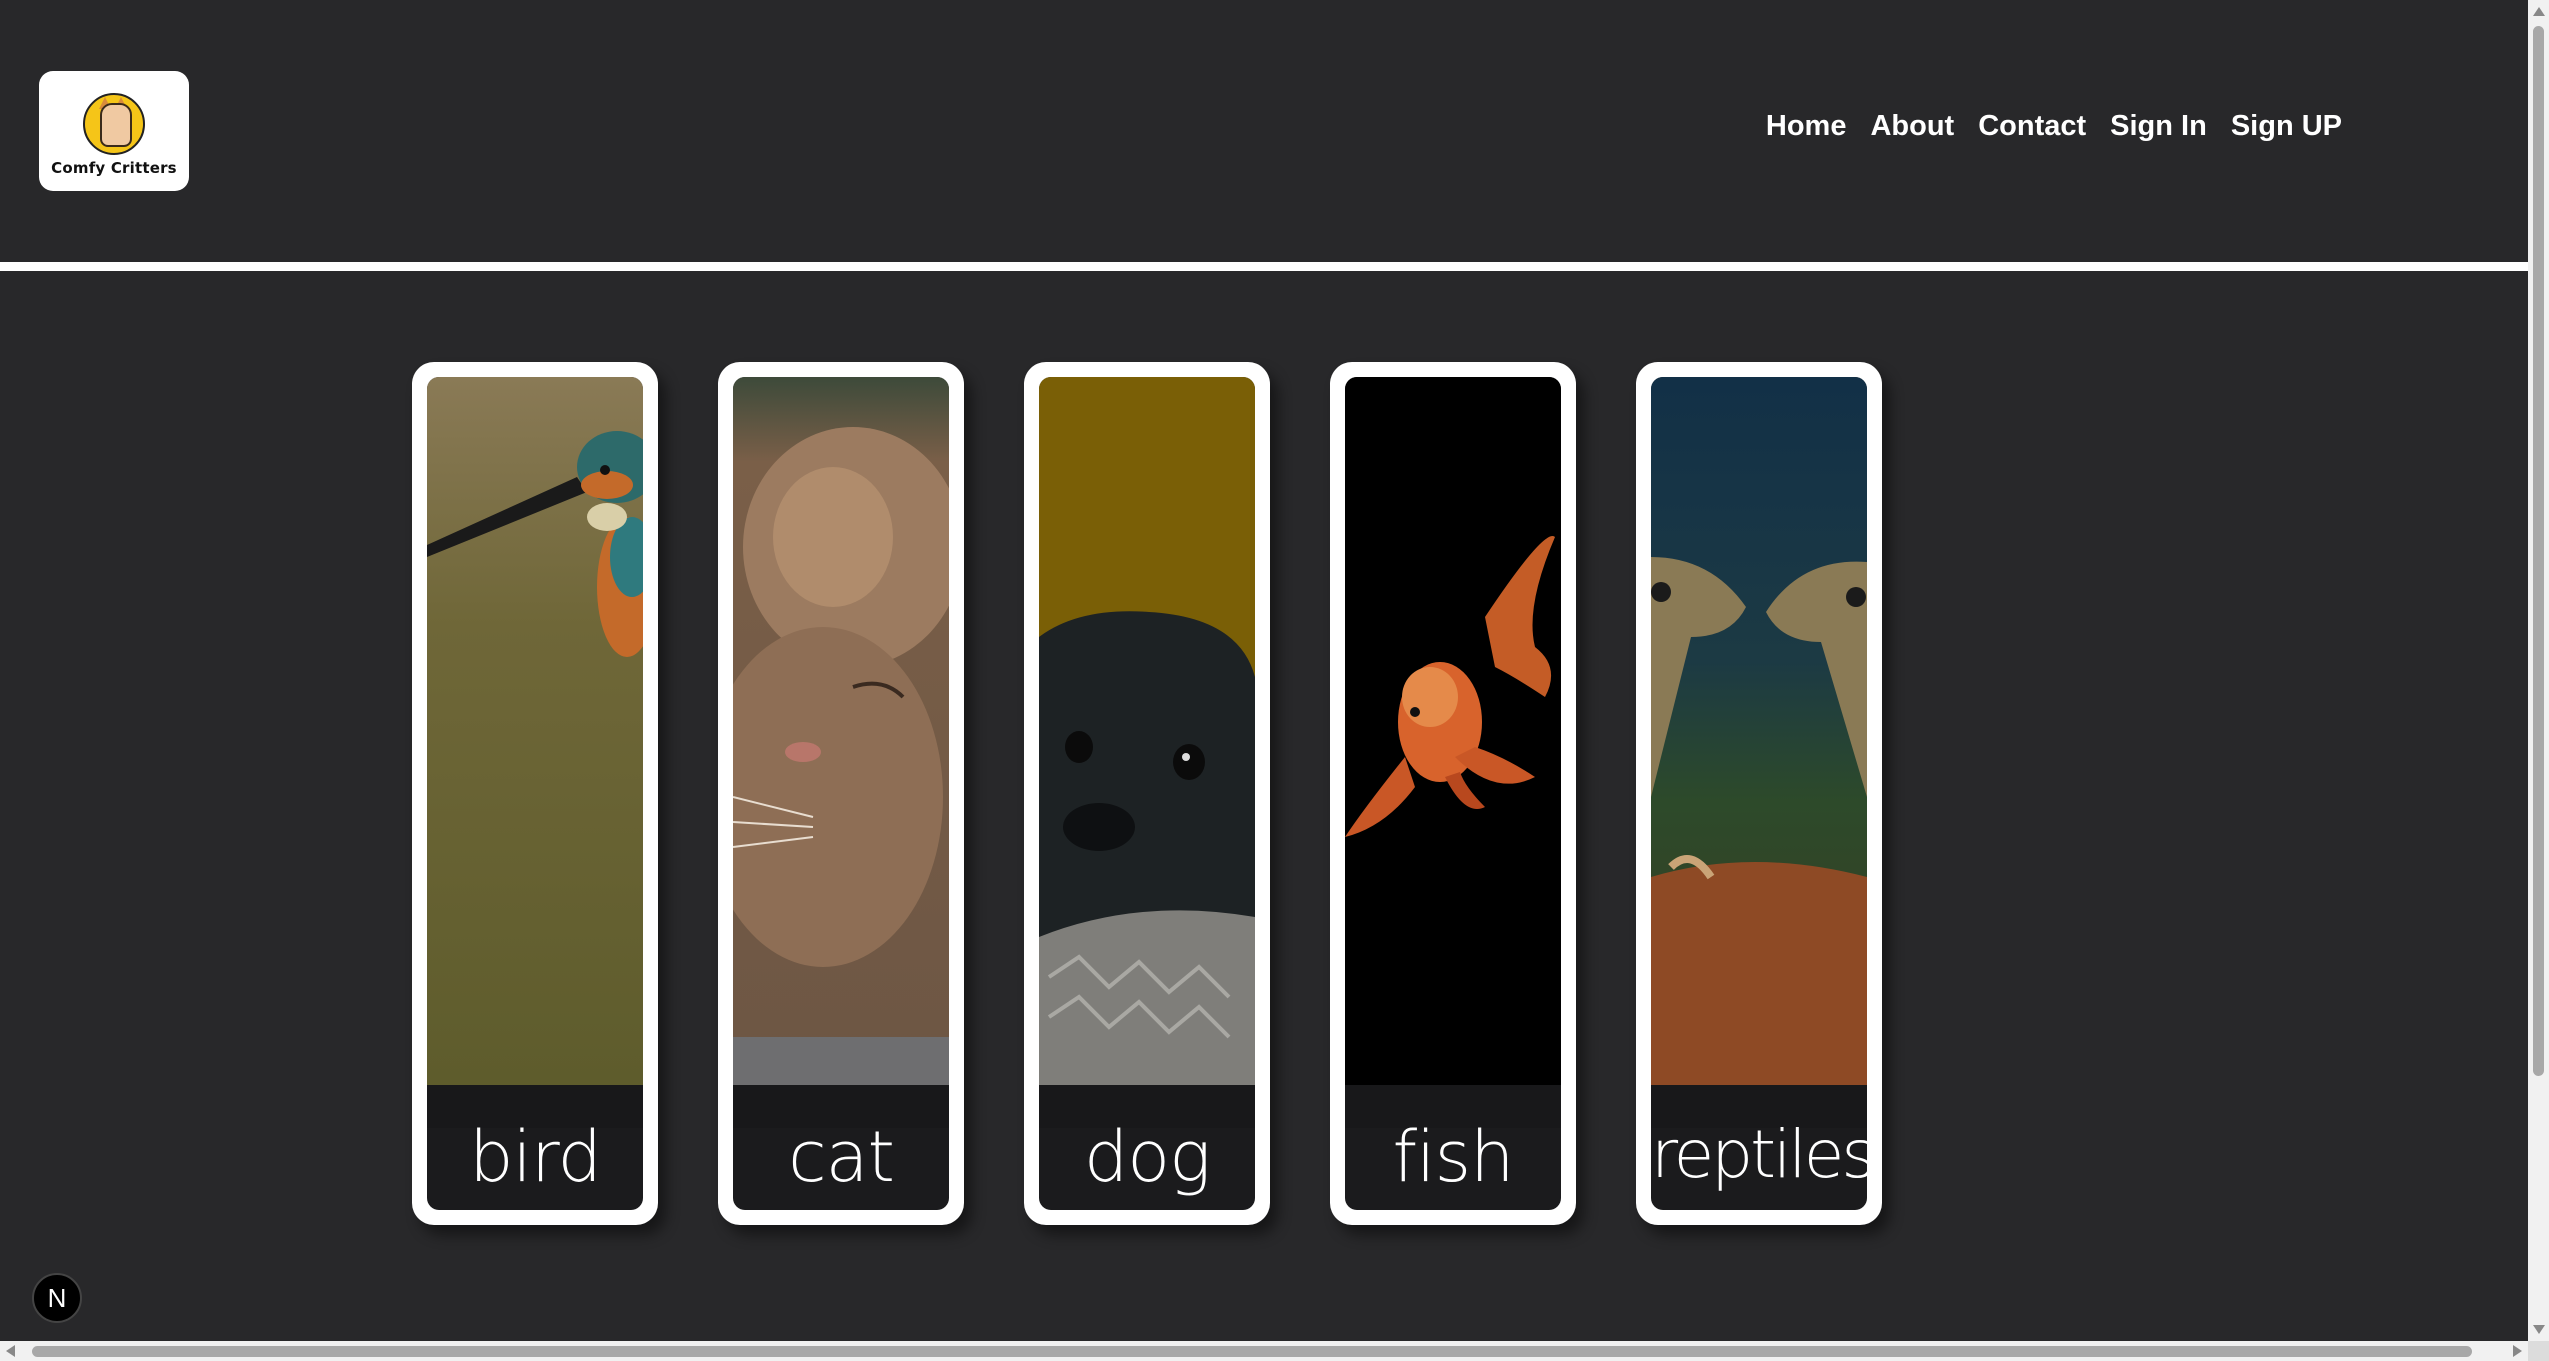 The width and height of the screenshot is (2549, 1361). I want to click on category-label: reptiles, so click(1759, 1154).